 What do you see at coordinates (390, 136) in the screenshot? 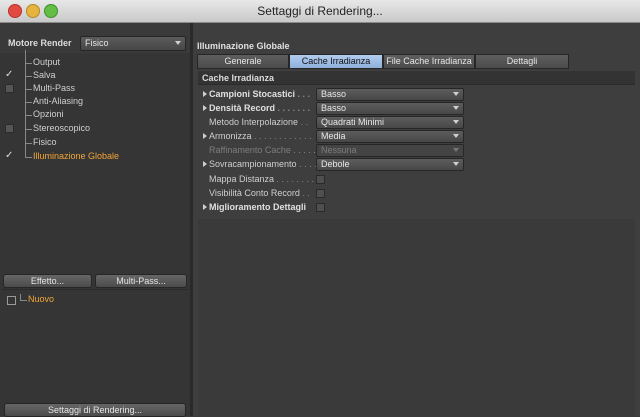
I see `armonizza-select: Media` at bounding box center [390, 136].